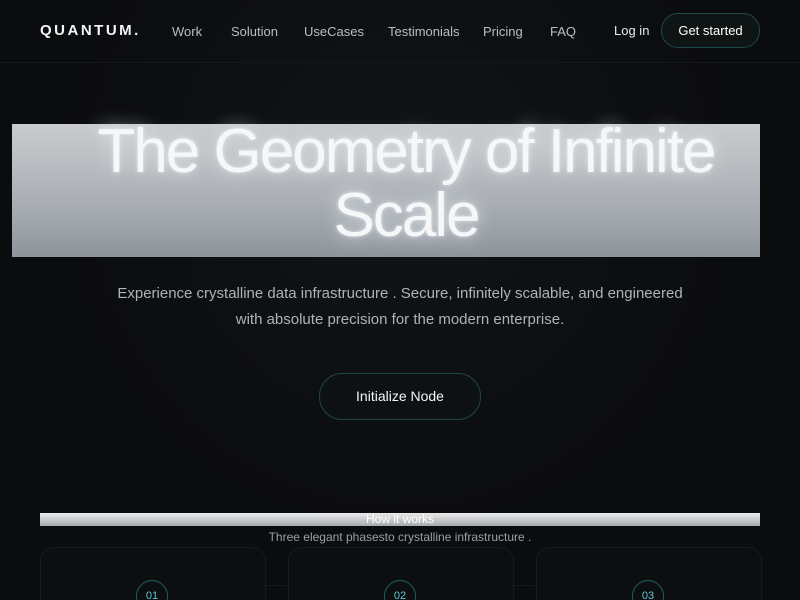 The width and height of the screenshot is (800, 600). Describe the element at coordinates (649, 573) in the screenshot. I see `step-card-3: 03` at that location.